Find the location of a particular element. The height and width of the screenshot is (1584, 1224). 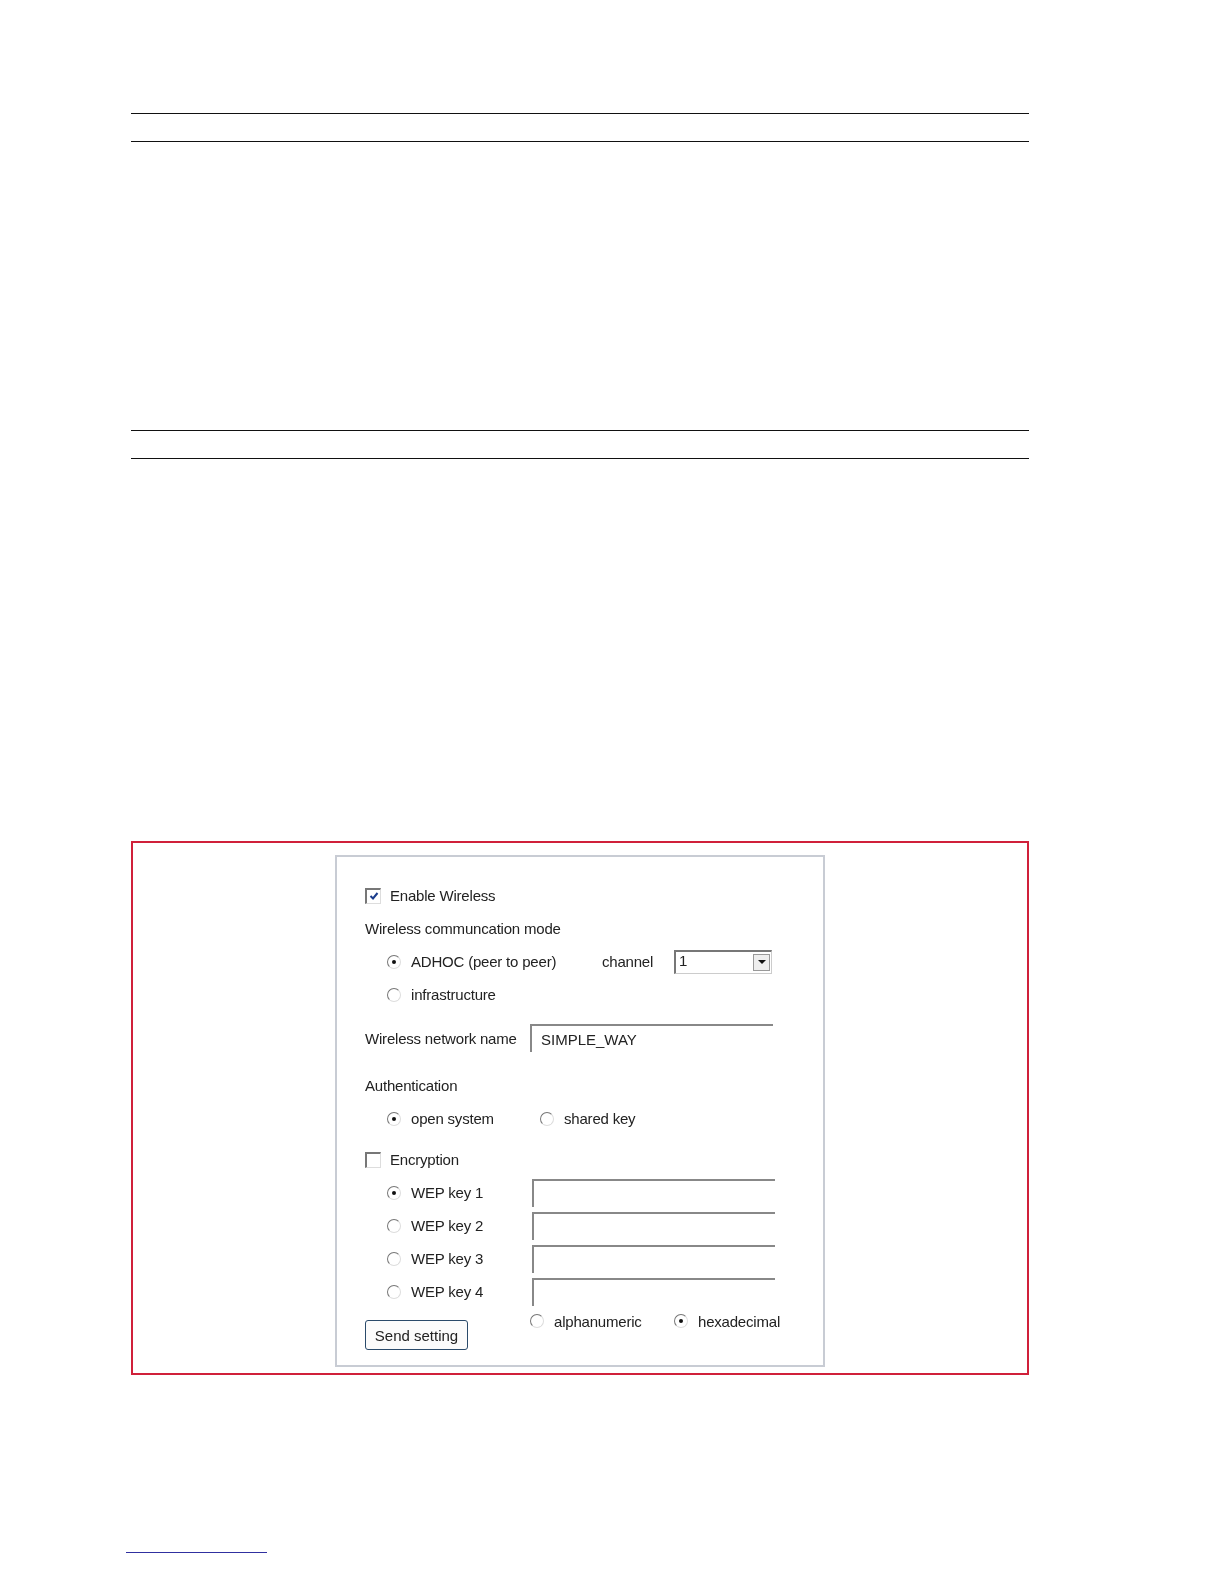

channel-label: channel is located at coordinates (628, 961).